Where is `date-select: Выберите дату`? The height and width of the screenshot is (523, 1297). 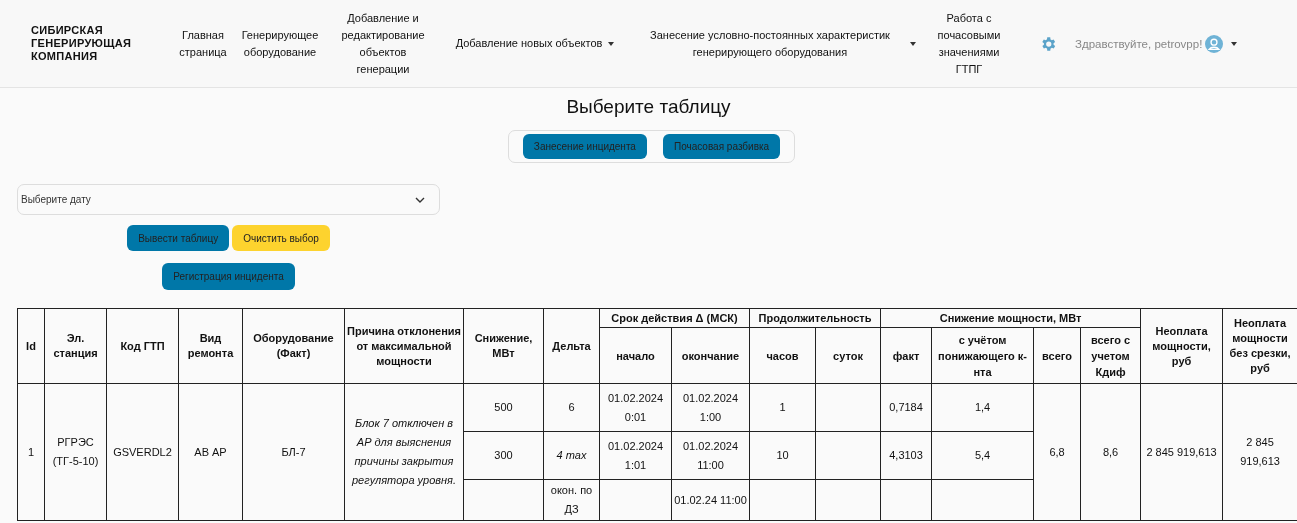
date-select: Выберите дату is located at coordinates (228, 199).